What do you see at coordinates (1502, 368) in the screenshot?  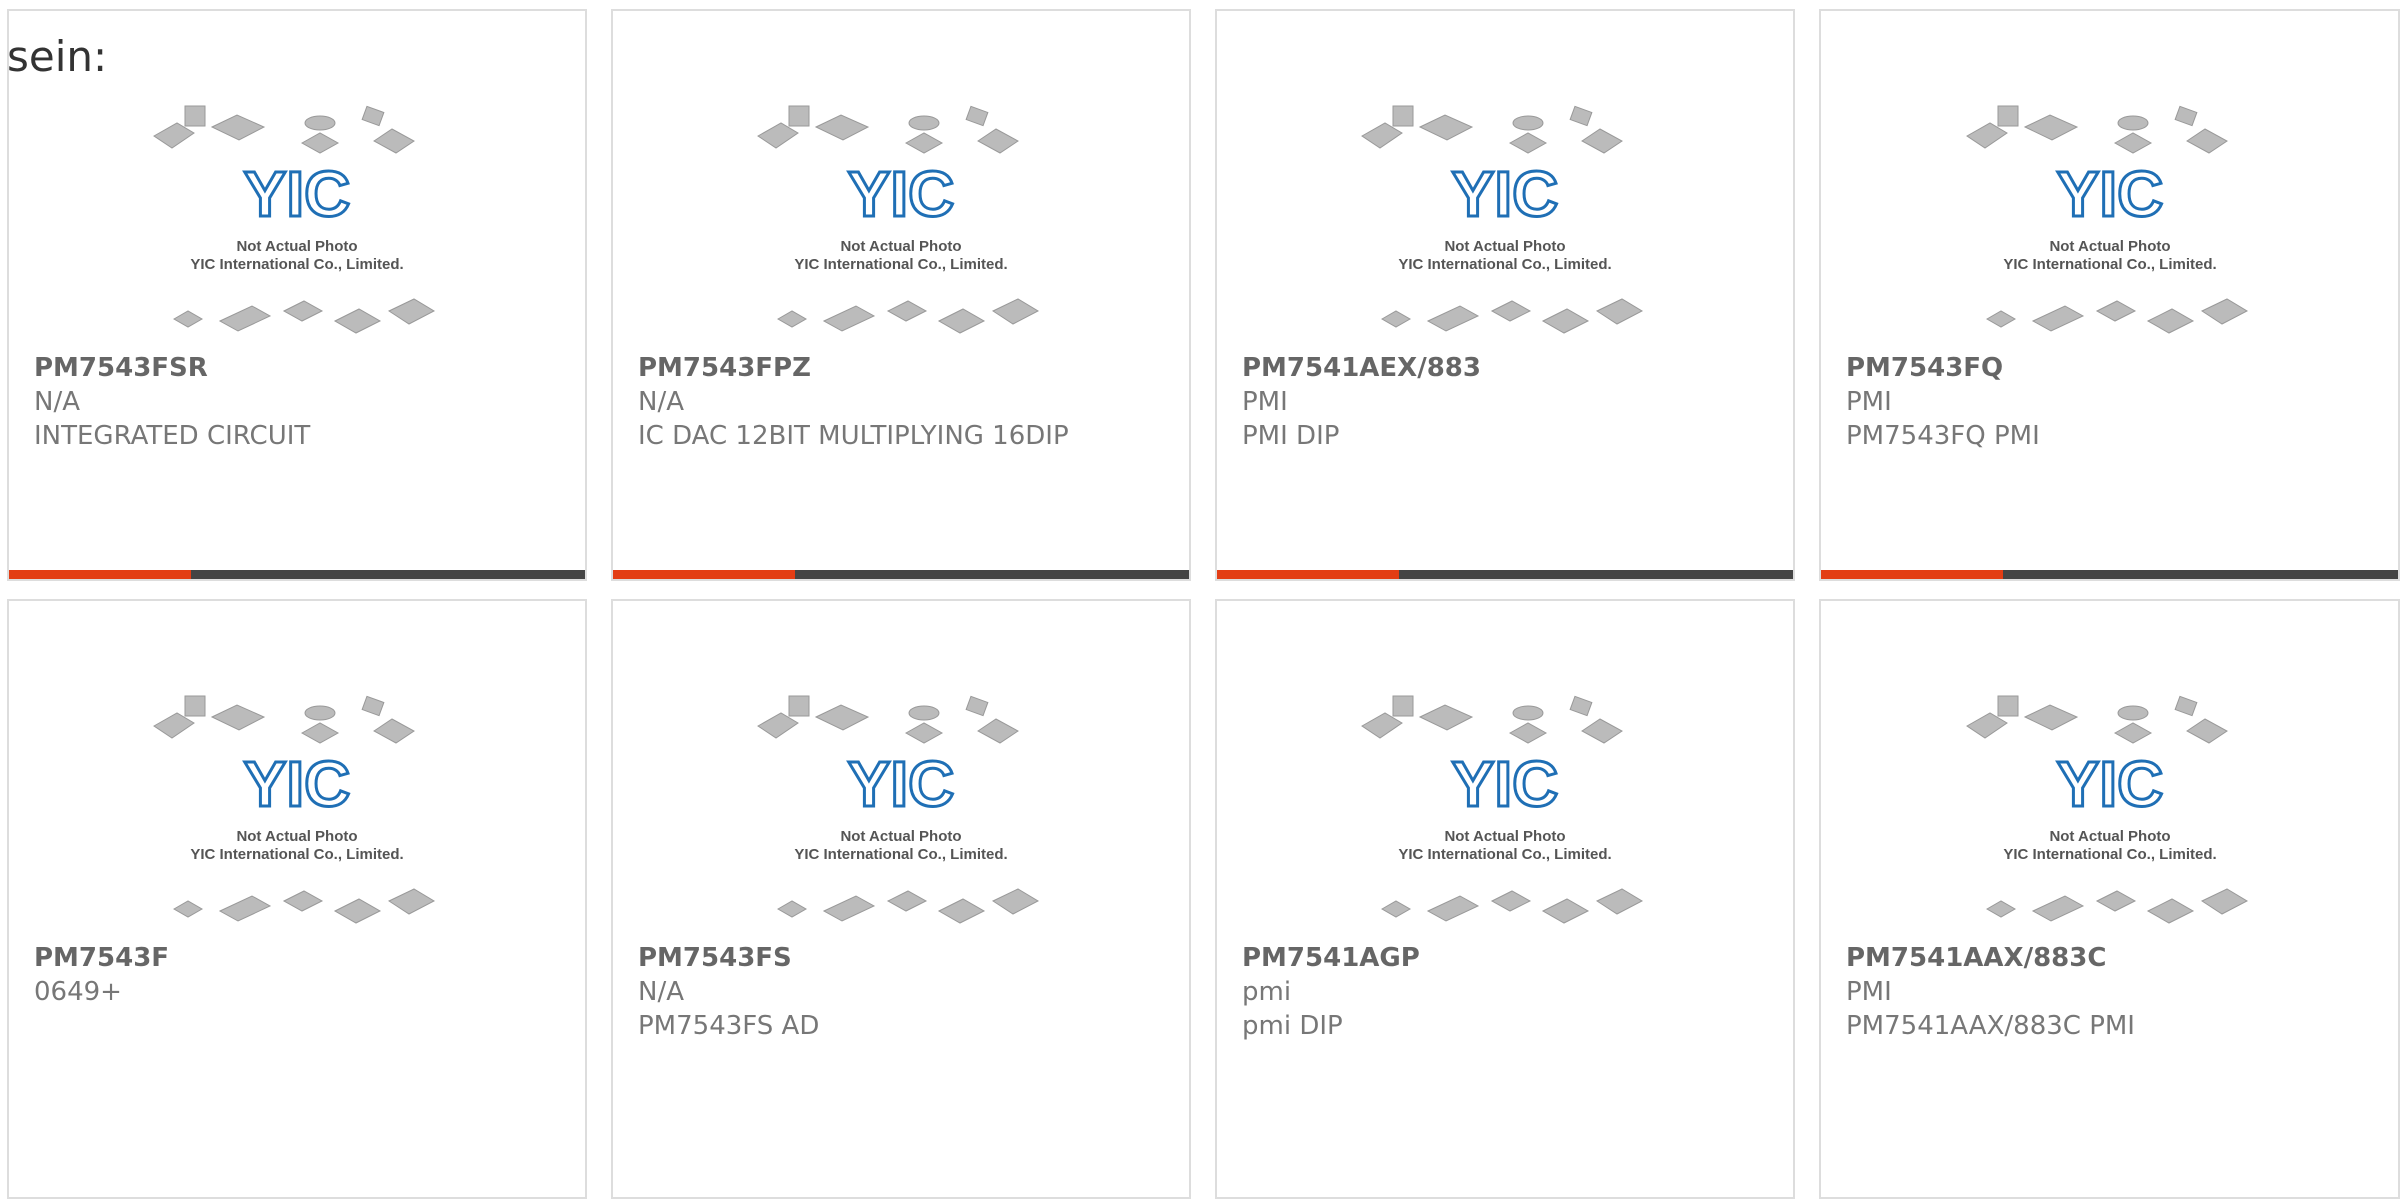 I see `part-number: PM7541AEX/883` at bounding box center [1502, 368].